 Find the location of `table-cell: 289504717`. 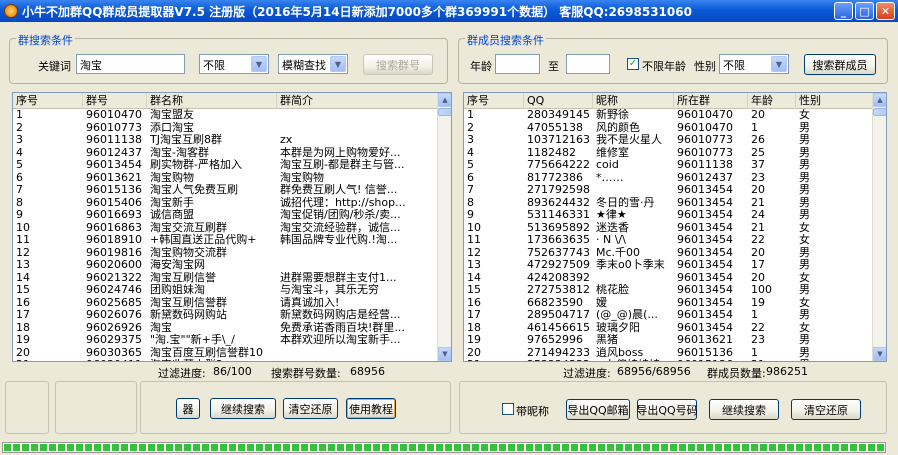

table-cell: 289504717 is located at coordinates (558, 315).